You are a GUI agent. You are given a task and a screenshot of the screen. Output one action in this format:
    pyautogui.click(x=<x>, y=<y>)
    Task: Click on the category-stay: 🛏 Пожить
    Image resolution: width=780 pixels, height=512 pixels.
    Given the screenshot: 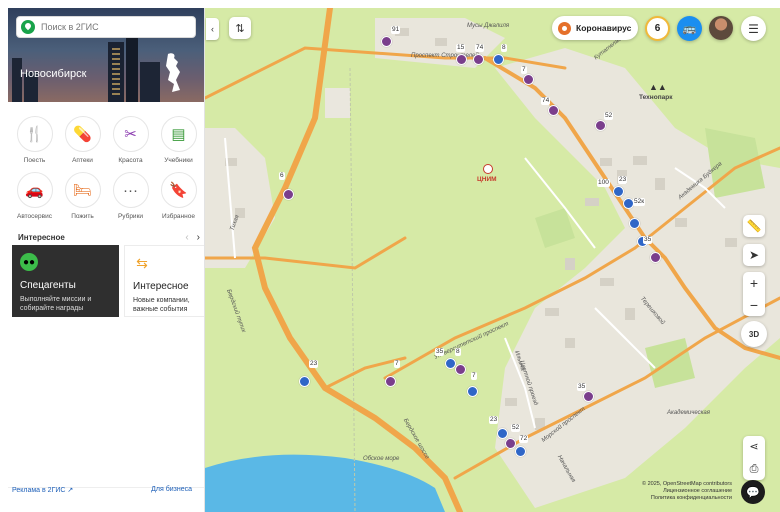 What is the action you would take?
    pyautogui.click(x=82, y=198)
    